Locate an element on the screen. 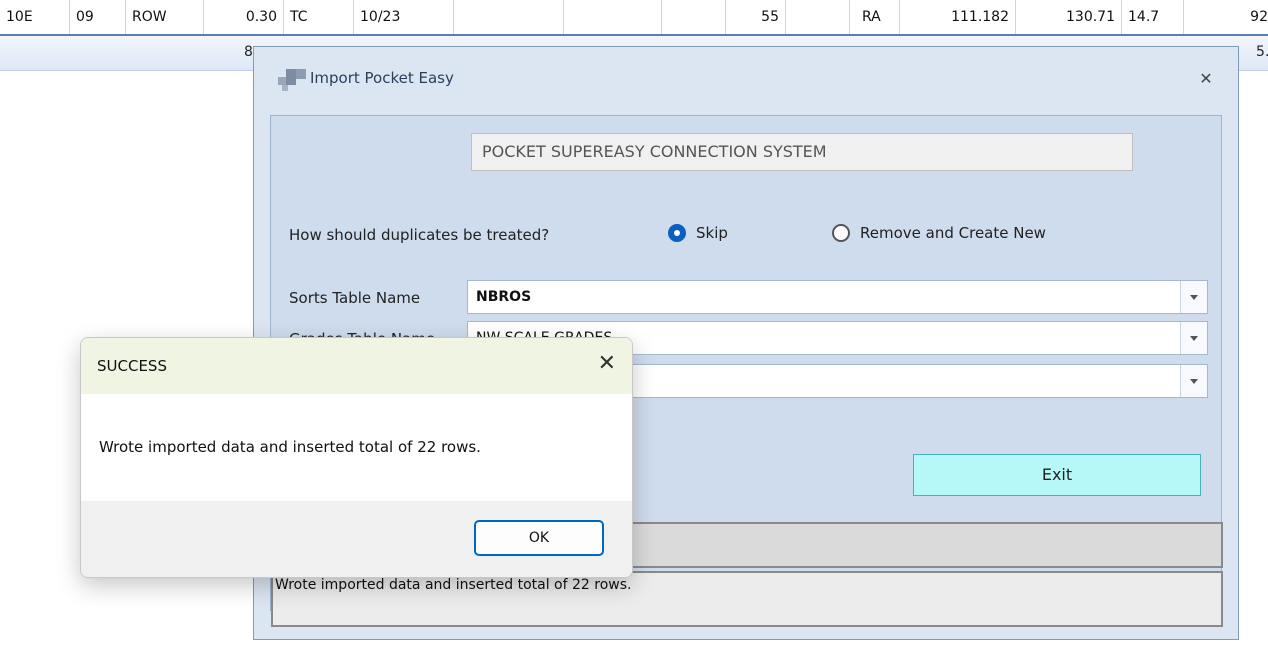 The width and height of the screenshot is (1268, 649). grid-cell: 0.30 is located at coordinates (244, 17).